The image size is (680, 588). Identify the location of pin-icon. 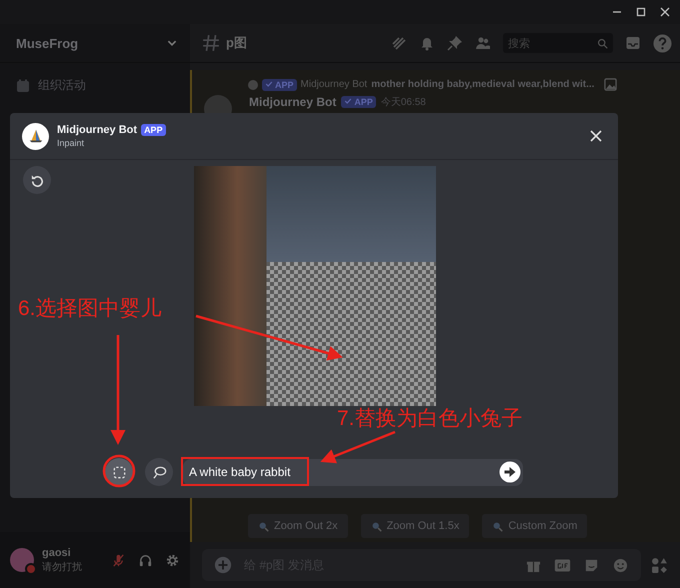
(455, 43).